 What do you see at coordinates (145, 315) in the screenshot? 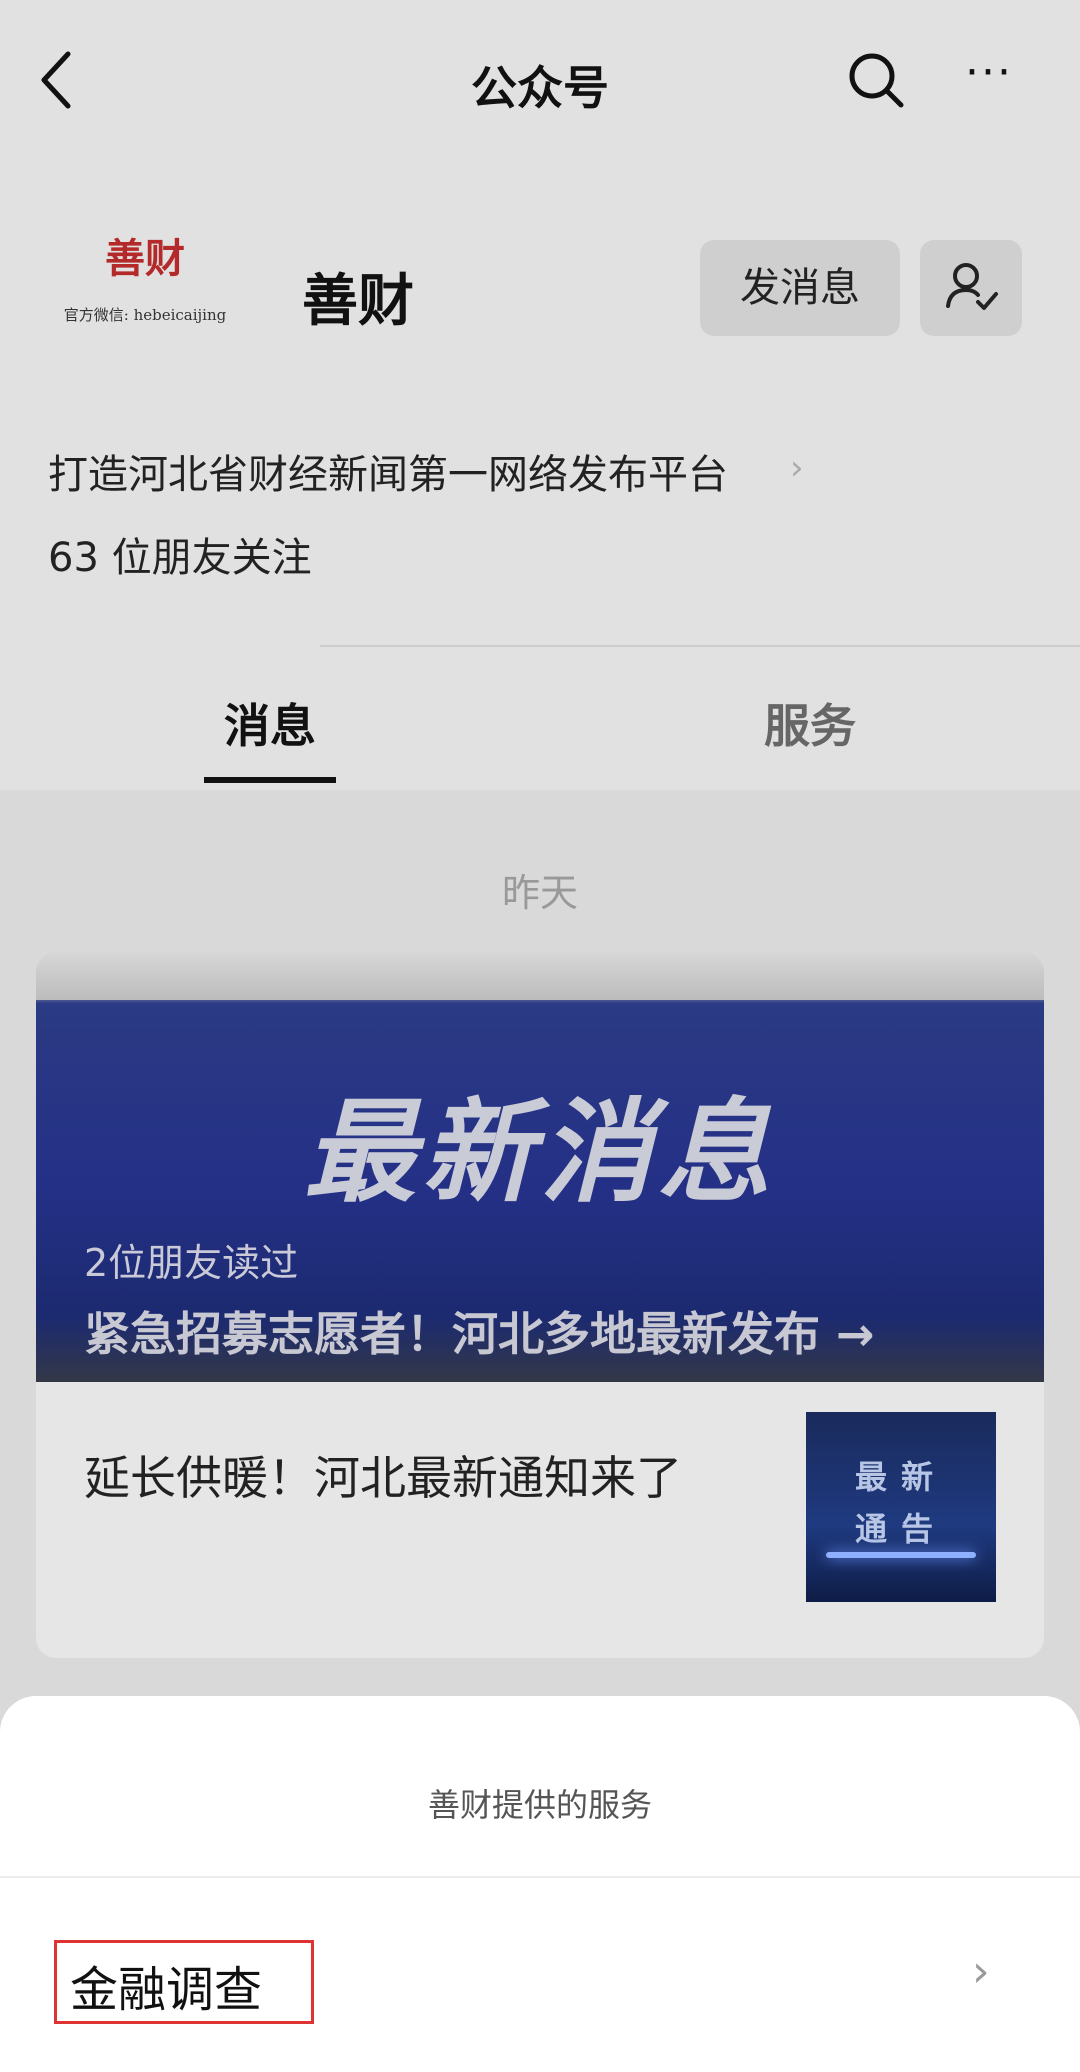
I see `logo-subtext: 官方微信: hebeicaijing` at bounding box center [145, 315].